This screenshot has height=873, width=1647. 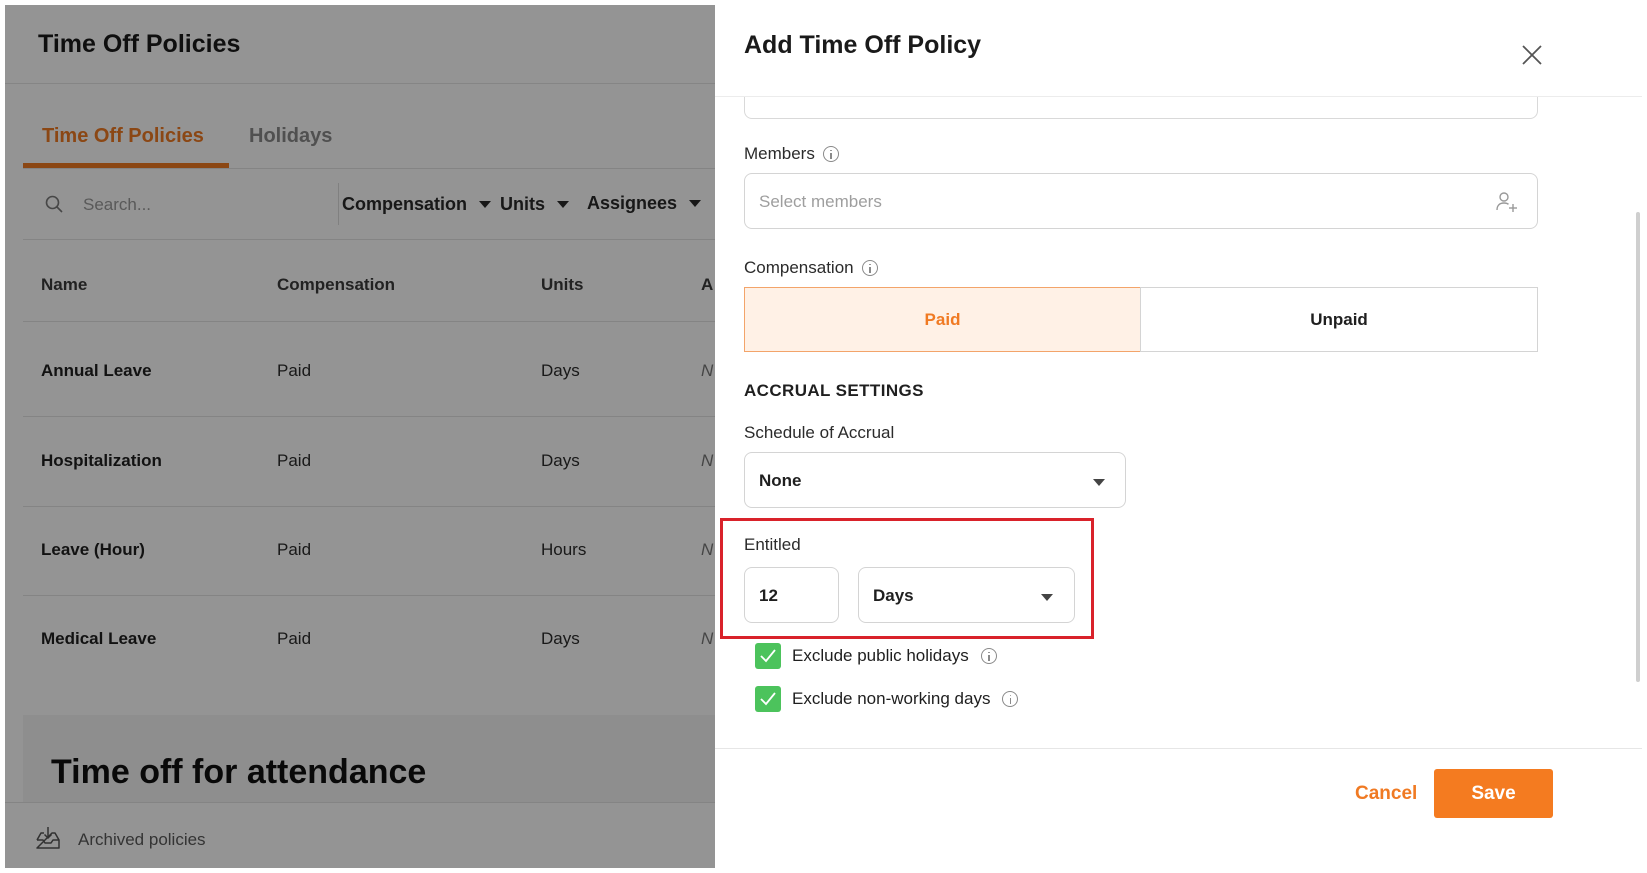 I want to click on members-label: Members, so click(x=791, y=154).